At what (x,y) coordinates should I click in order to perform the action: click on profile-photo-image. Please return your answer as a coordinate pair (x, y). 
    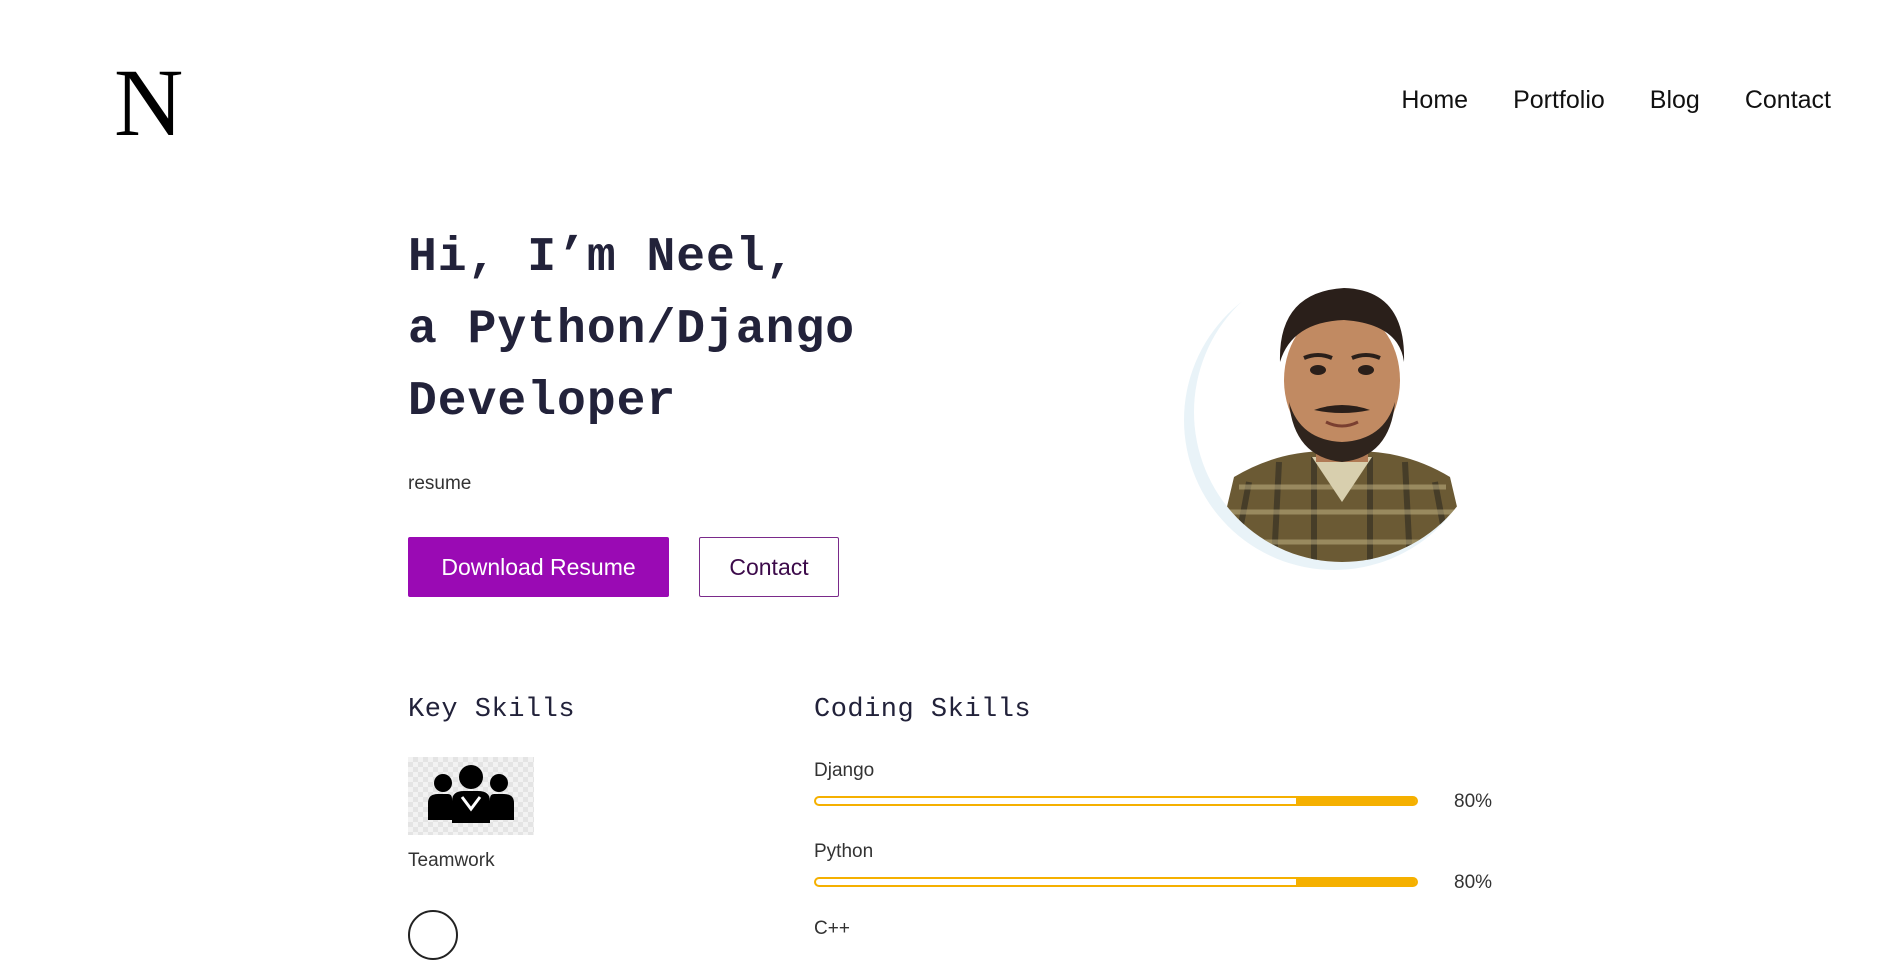
    Looking at the image, I should click on (1342, 412).